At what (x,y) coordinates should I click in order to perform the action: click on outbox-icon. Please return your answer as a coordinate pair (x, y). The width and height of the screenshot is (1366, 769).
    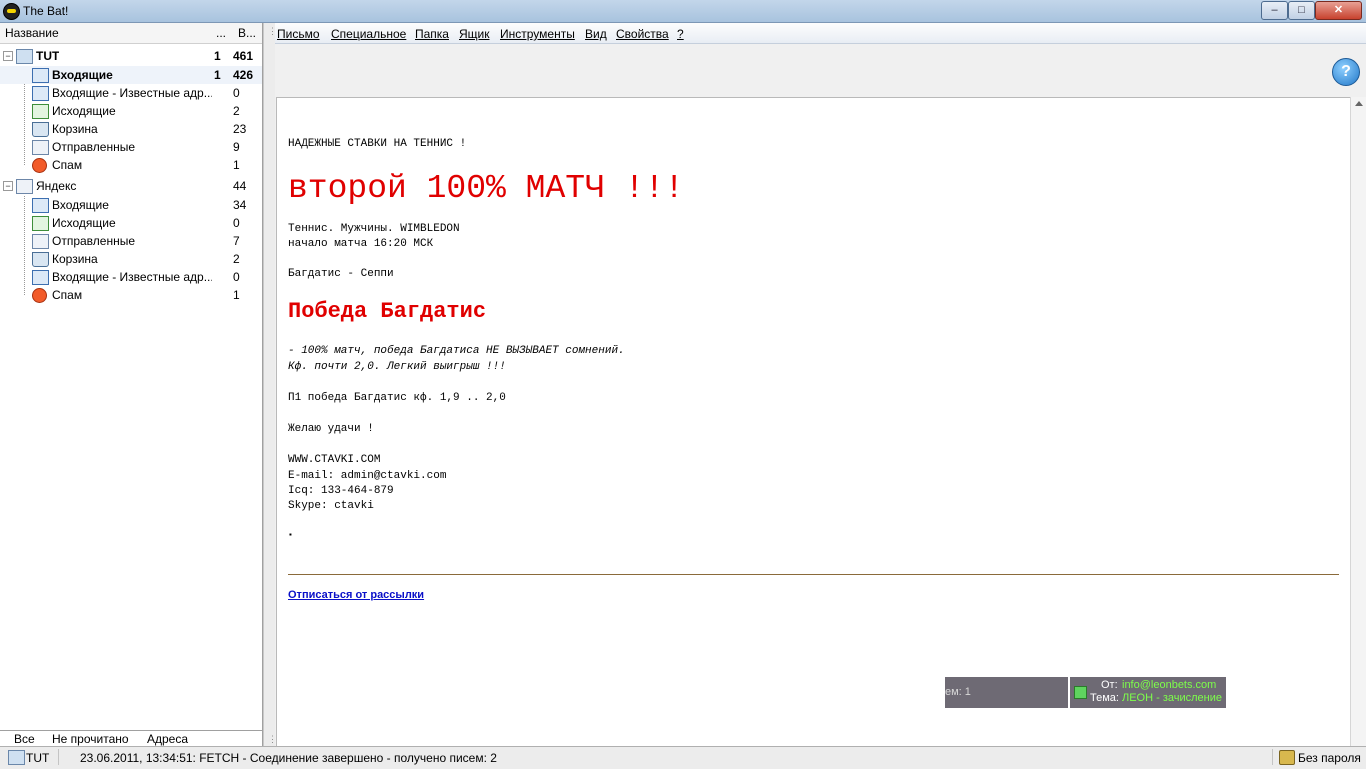
    Looking at the image, I should click on (40, 223).